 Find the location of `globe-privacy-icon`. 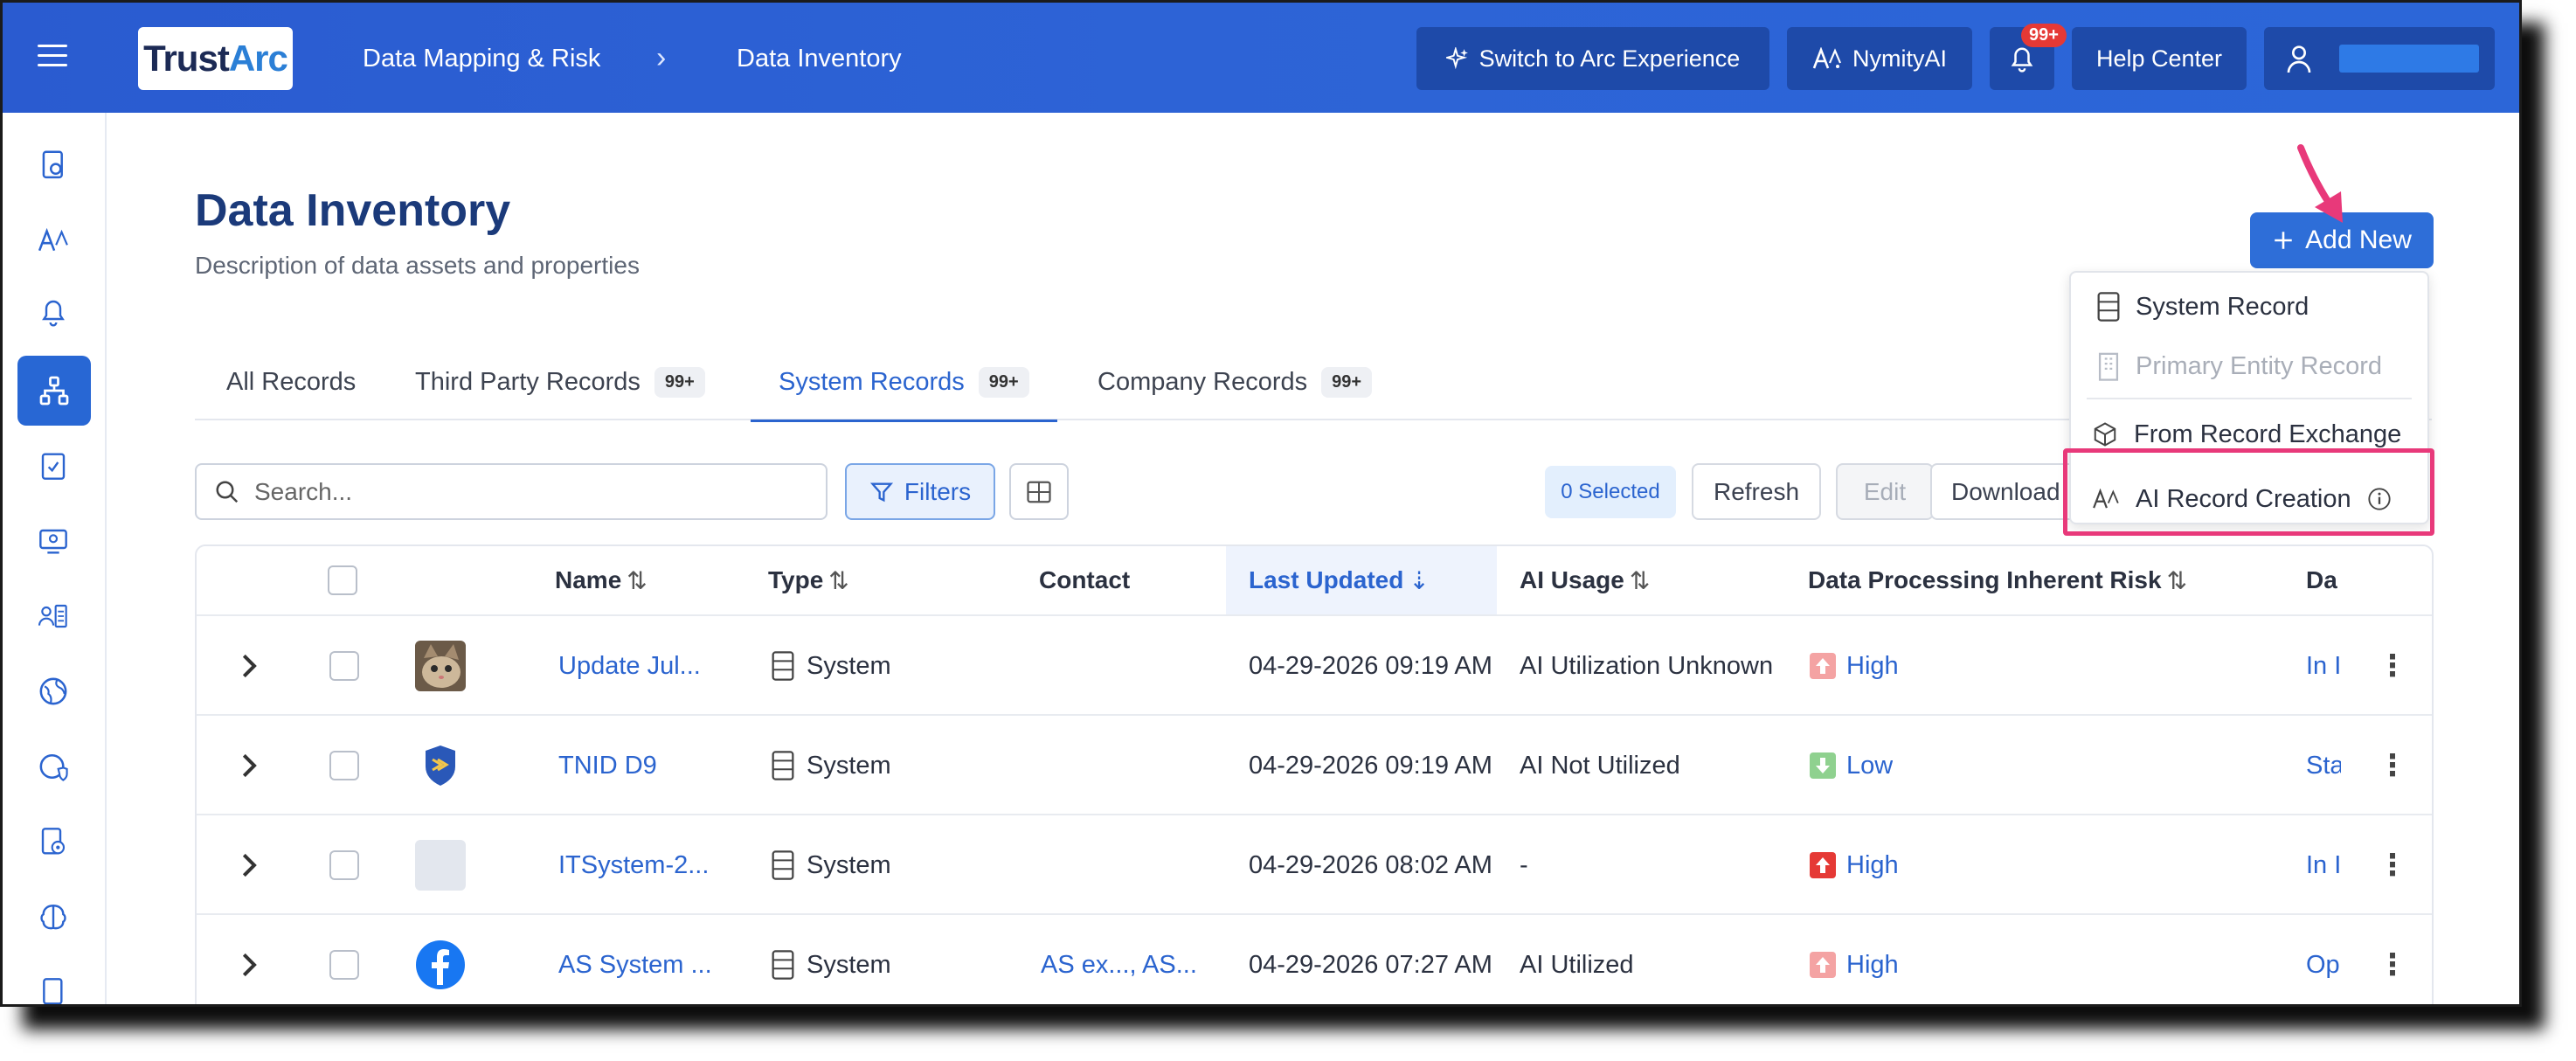

globe-privacy-icon is located at coordinates (53, 691).